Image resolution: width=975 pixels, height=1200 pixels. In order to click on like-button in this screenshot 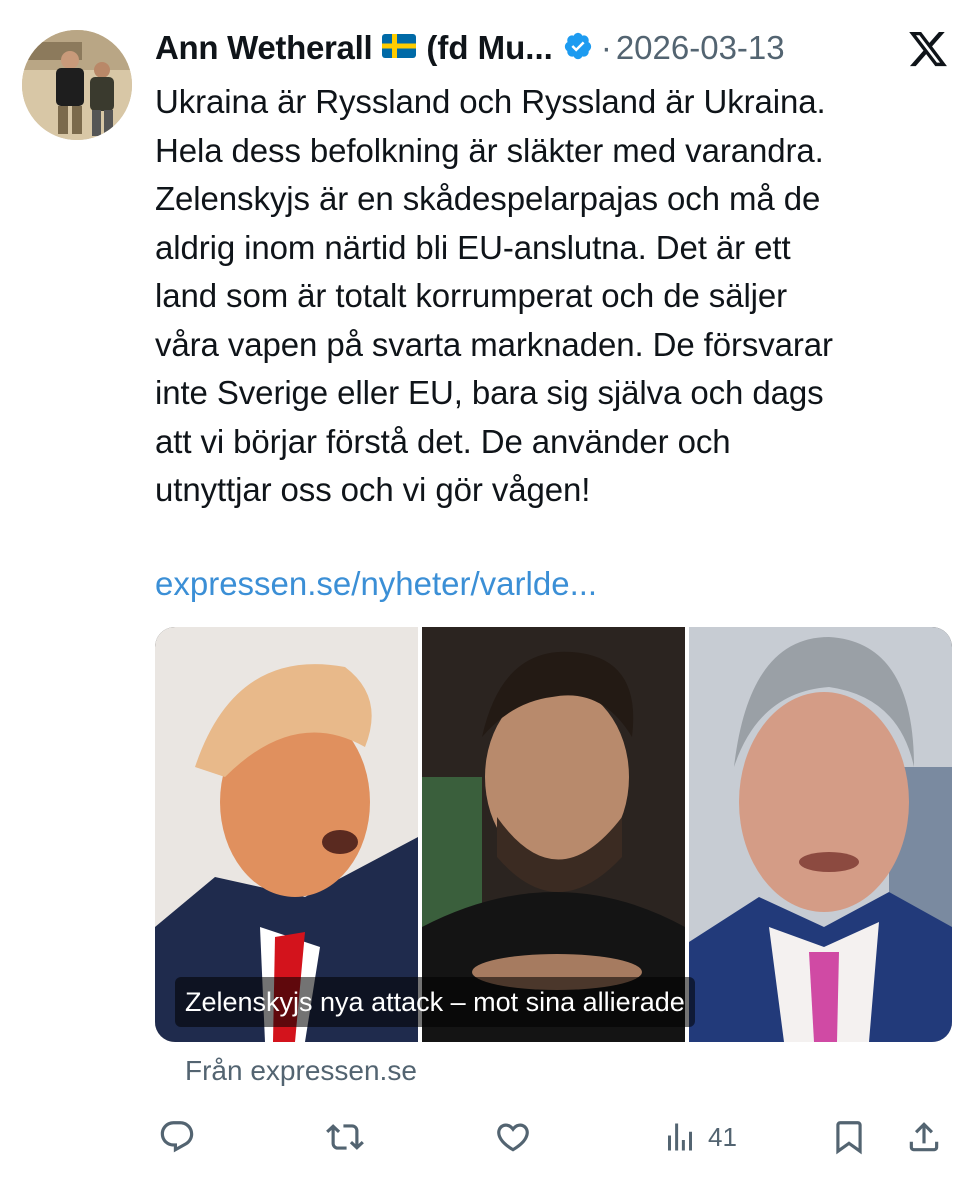, I will do `click(513, 1137)`.